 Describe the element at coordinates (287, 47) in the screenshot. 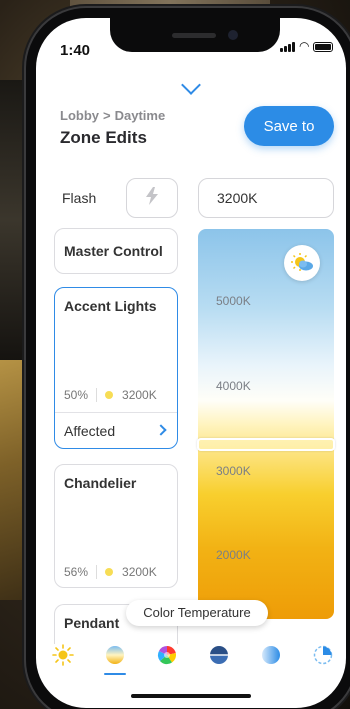

I see `signal-icon` at that location.